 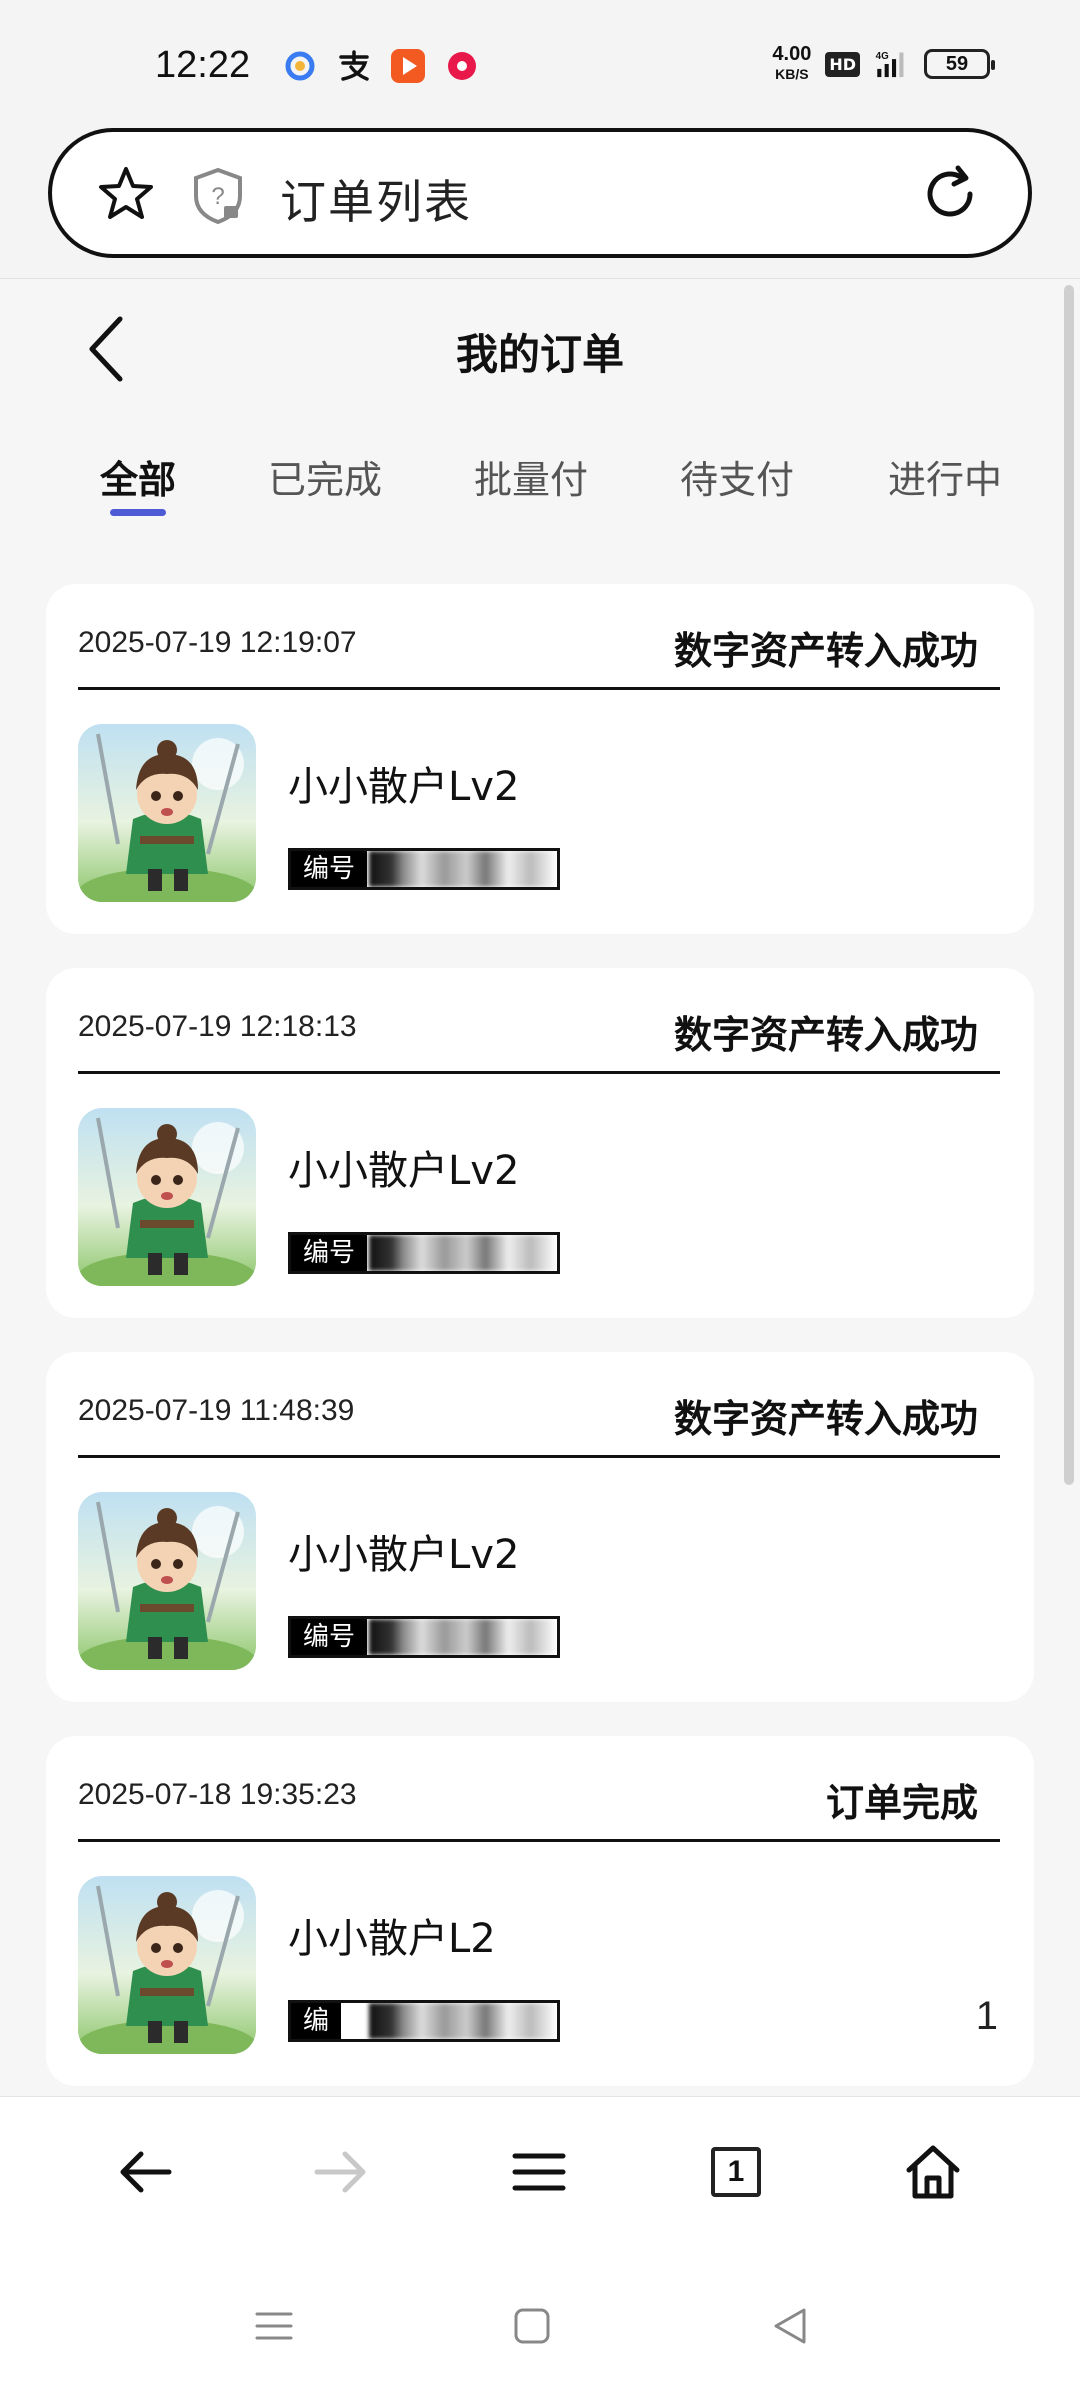 I want to click on order-header: 2025-07-19 12:19:07 数字资产转入成功, so click(x=539, y=637).